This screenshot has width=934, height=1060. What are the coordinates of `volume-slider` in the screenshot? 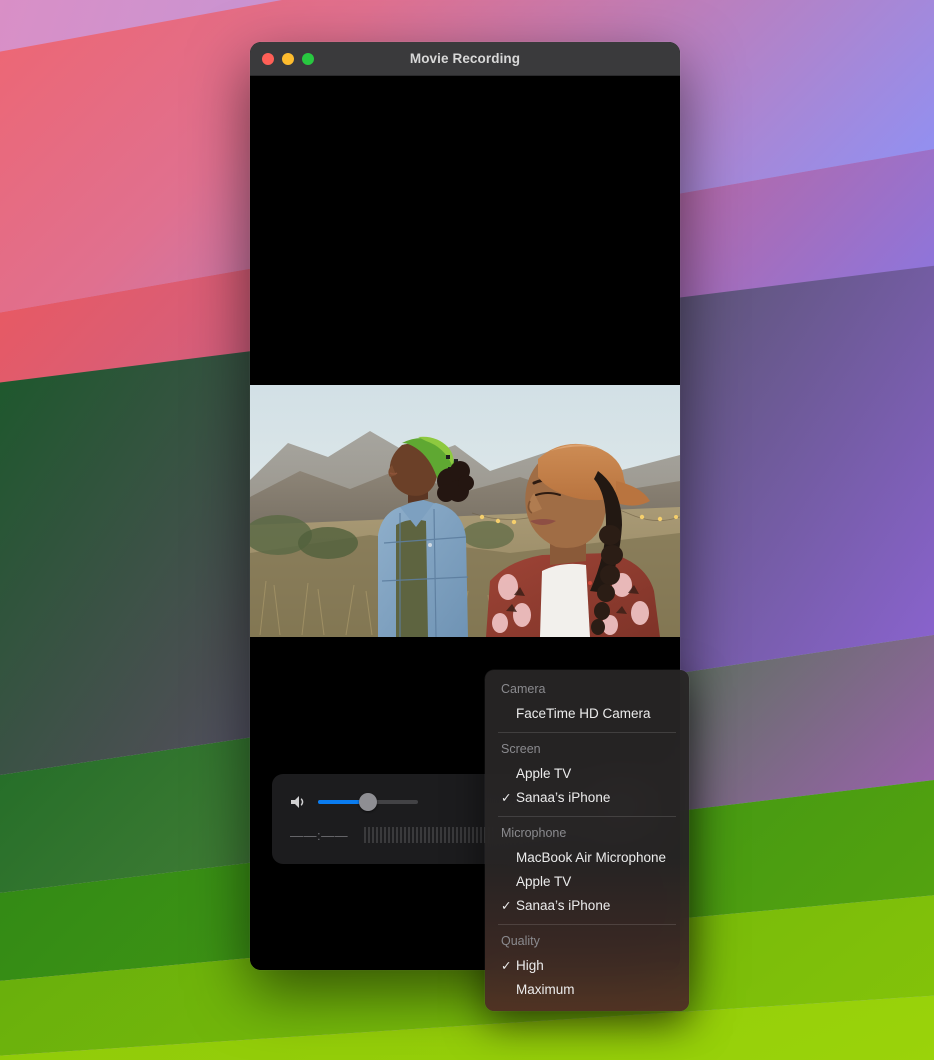 It's located at (368, 802).